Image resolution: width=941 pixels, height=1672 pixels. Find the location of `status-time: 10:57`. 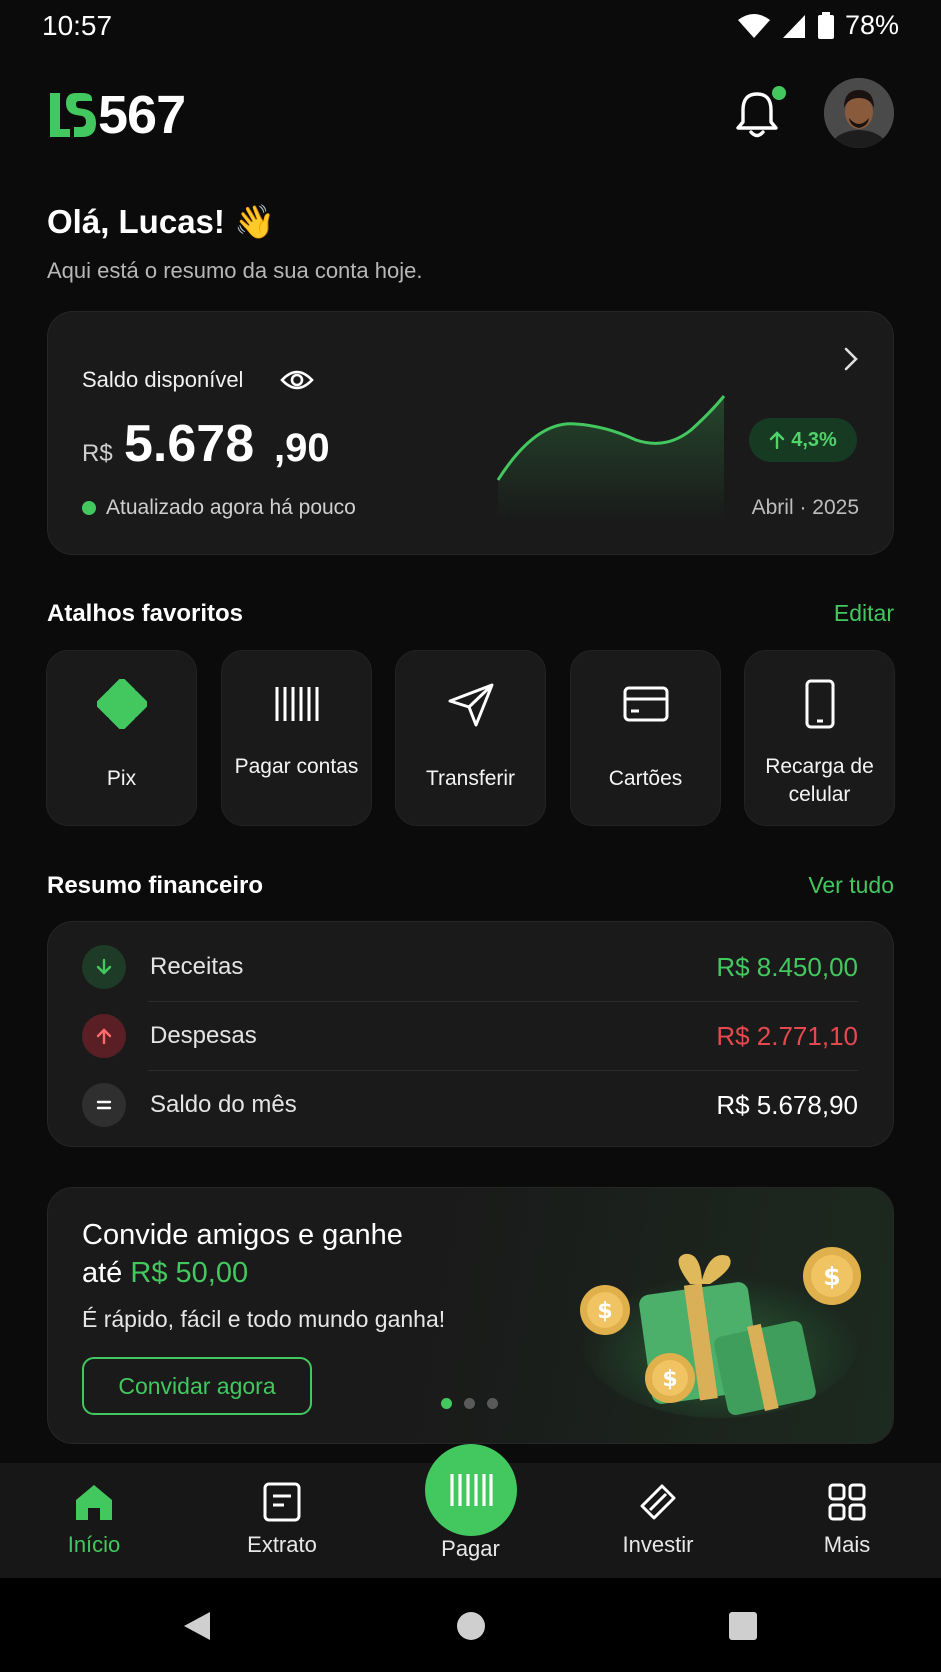

status-time: 10:57 is located at coordinates (77, 25).